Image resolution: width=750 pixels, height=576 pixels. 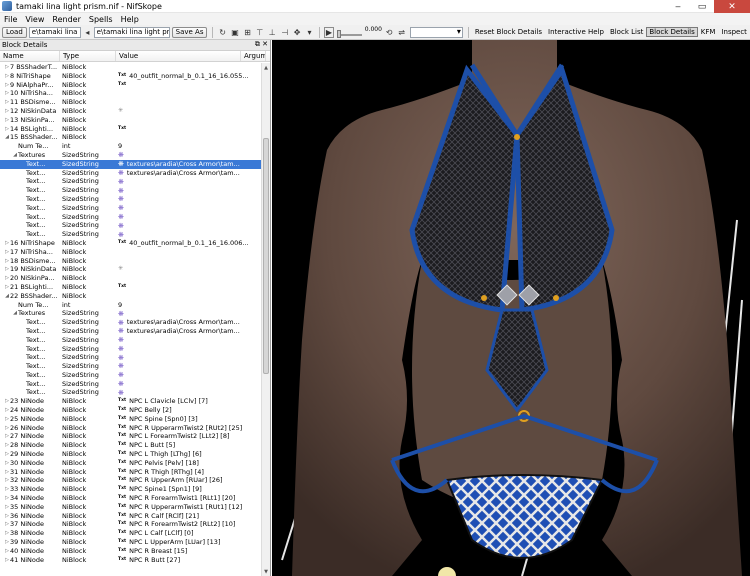 I want to click on tree-row: ▷ 14 BSLighti... NiBlock Txt, so click(x=131, y=129).